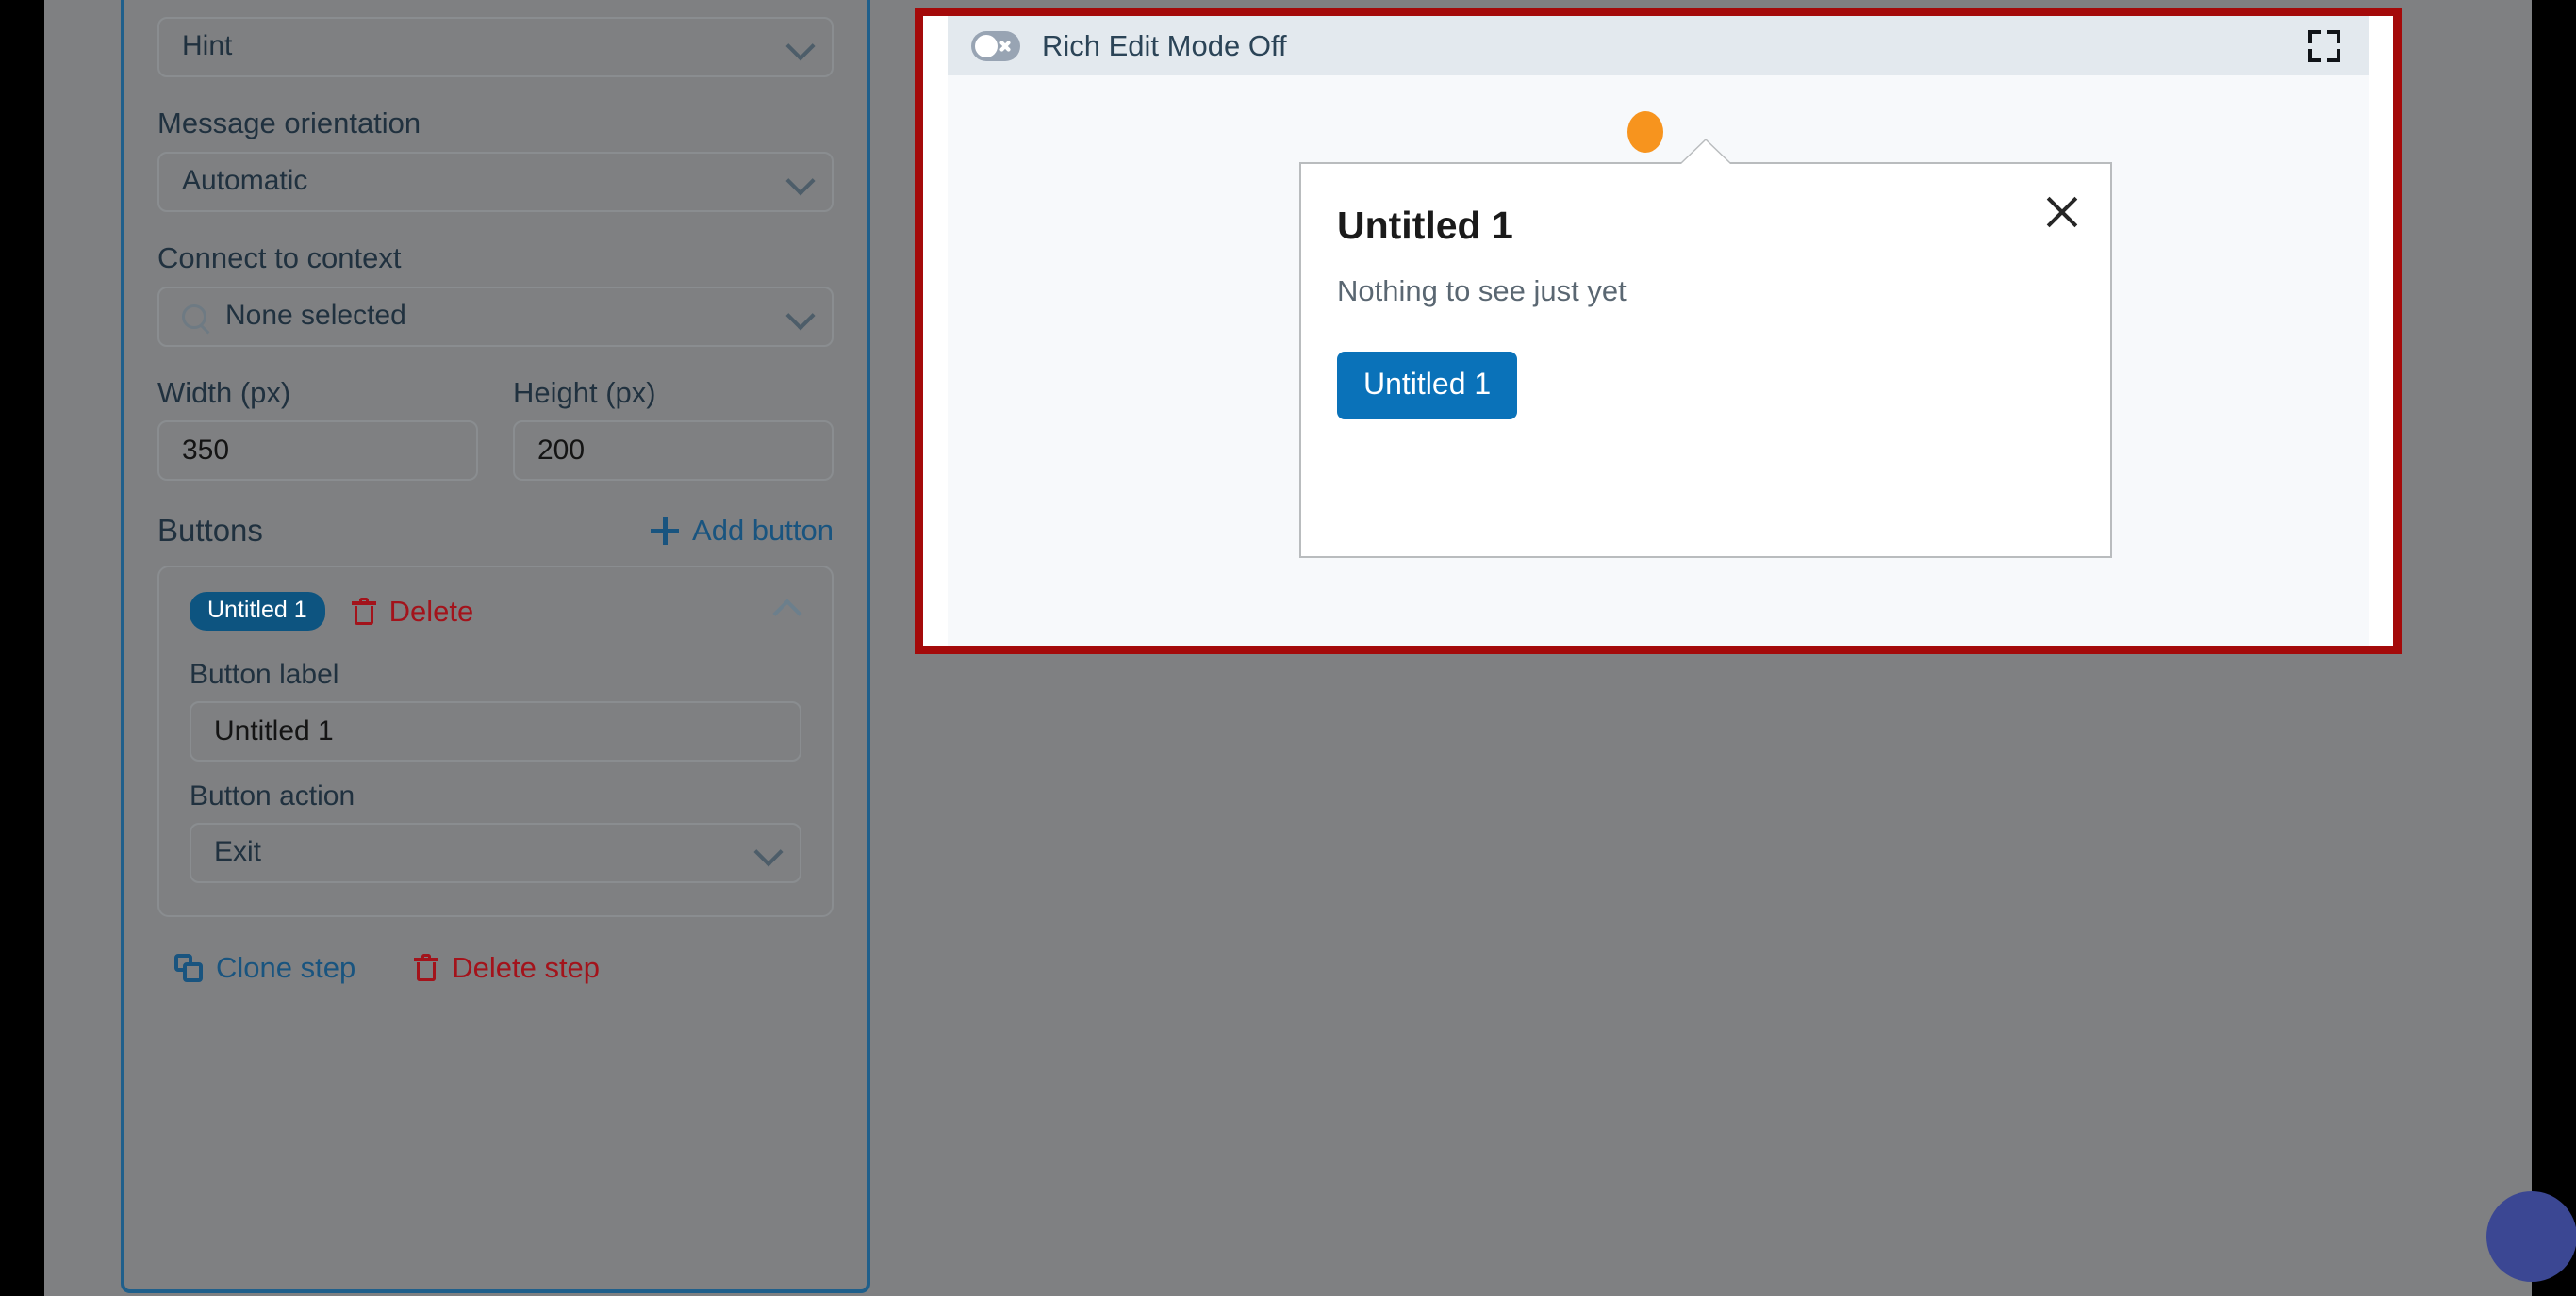  I want to click on message-orientation-label: Message orientation, so click(289, 123).